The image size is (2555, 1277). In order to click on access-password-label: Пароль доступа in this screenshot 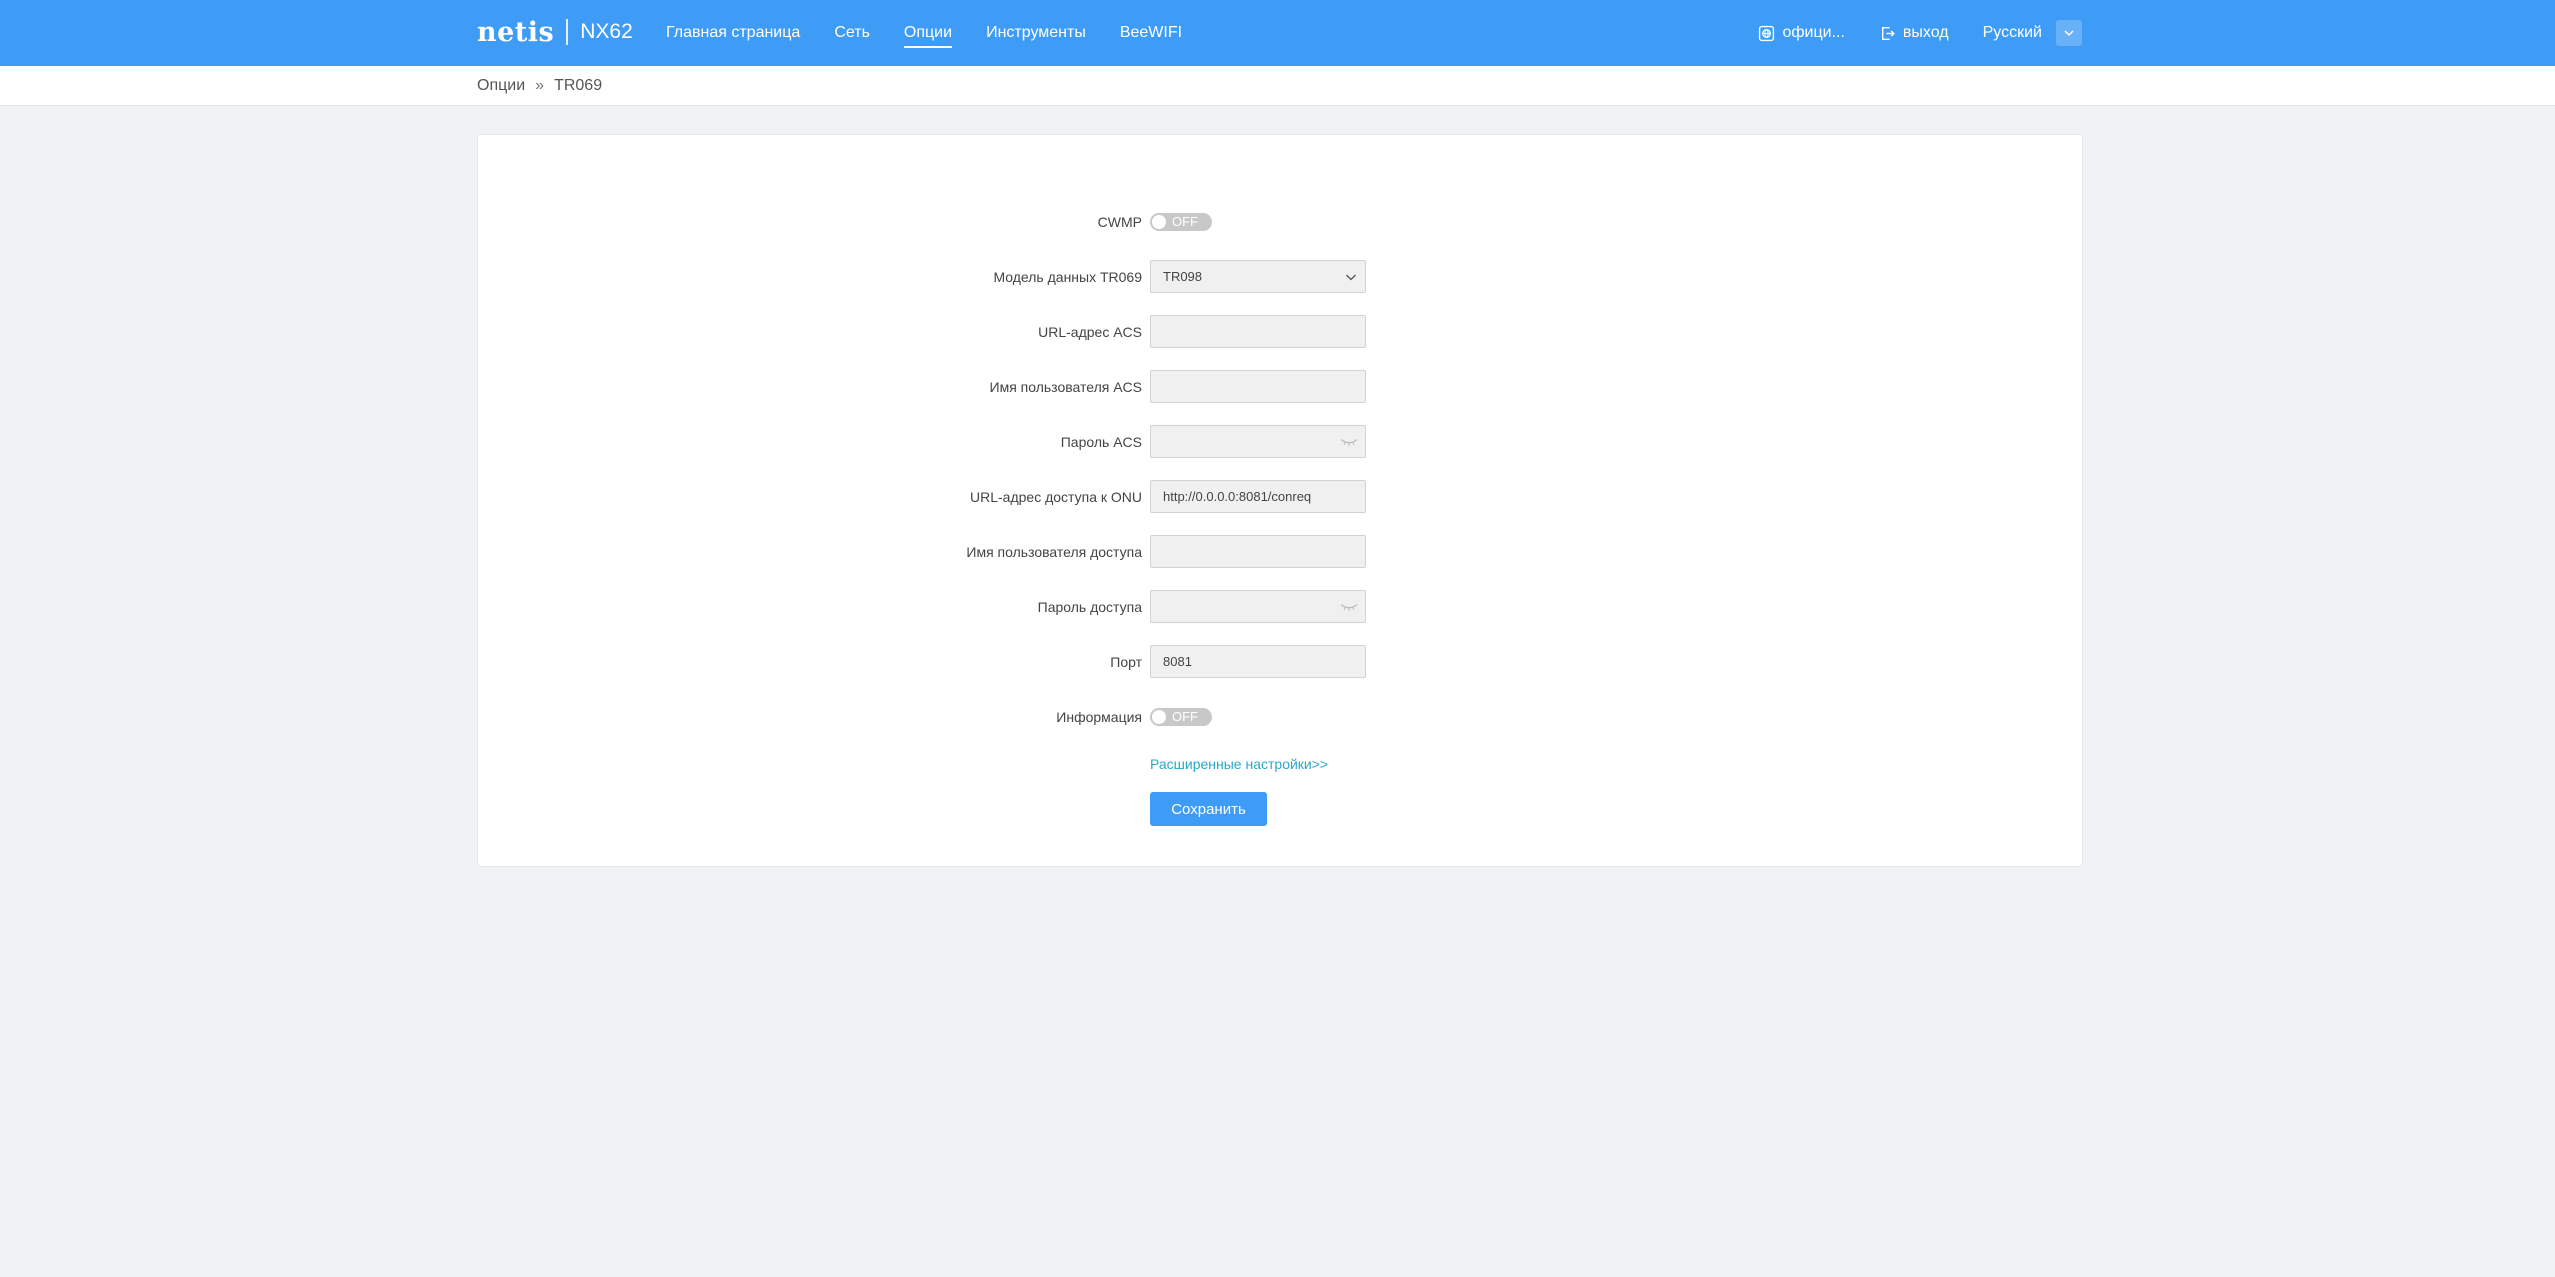, I will do `click(1089, 607)`.